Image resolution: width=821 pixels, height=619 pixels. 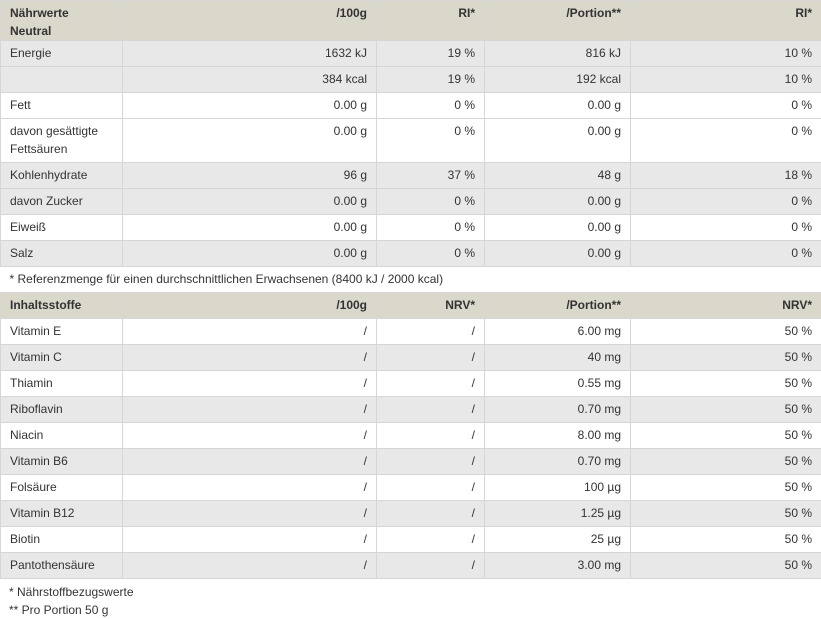 I want to click on table-row: Pantothensäure / / 3.00 mg 50 %, so click(x=411, y=566).